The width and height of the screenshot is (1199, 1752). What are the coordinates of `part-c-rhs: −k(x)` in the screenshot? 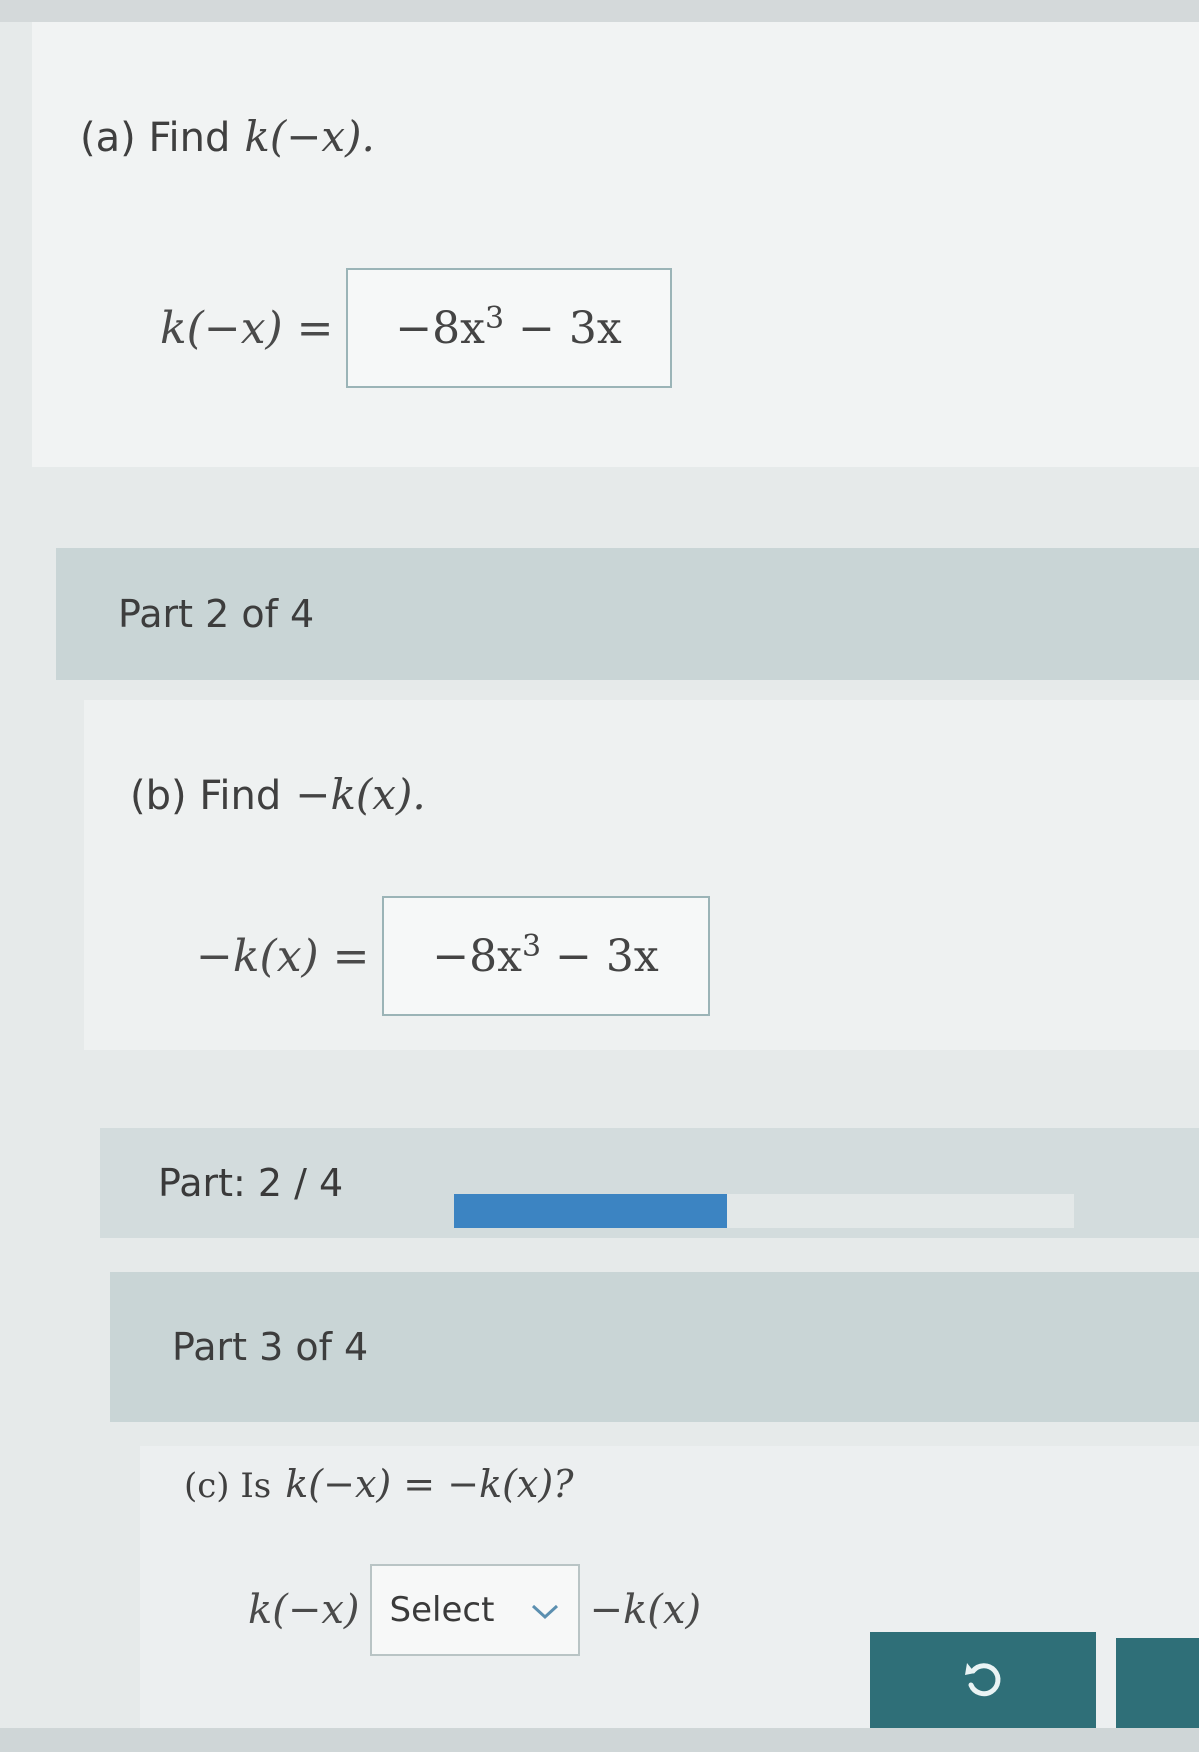 It's located at (645, 1610).